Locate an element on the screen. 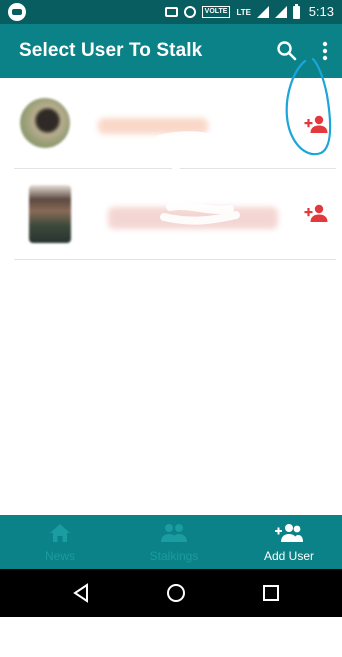 This screenshot has height=657, width=342. bottom-nav: News Stalkings Add User is located at coordinates (171, 542).